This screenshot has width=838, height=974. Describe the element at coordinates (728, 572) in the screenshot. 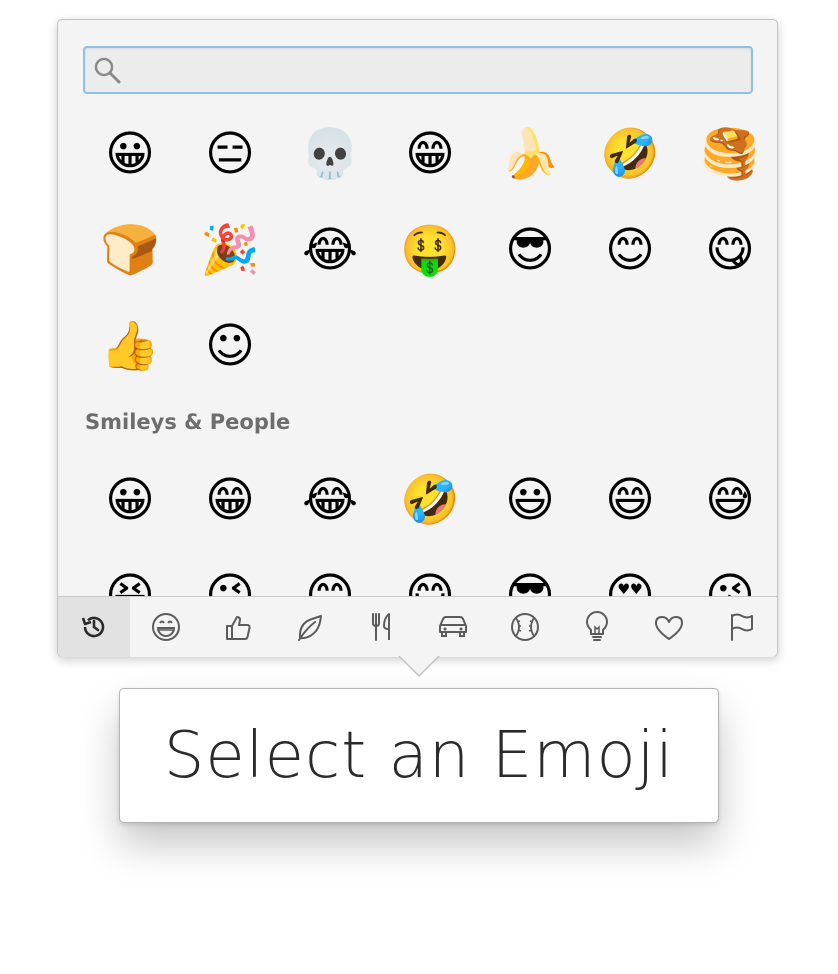

I see `emoji-cell: 😘` at that location.